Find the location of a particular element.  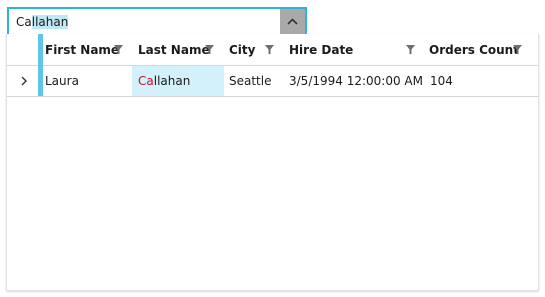

cell-orders-count: 104 is located at coordinates (441, 81).